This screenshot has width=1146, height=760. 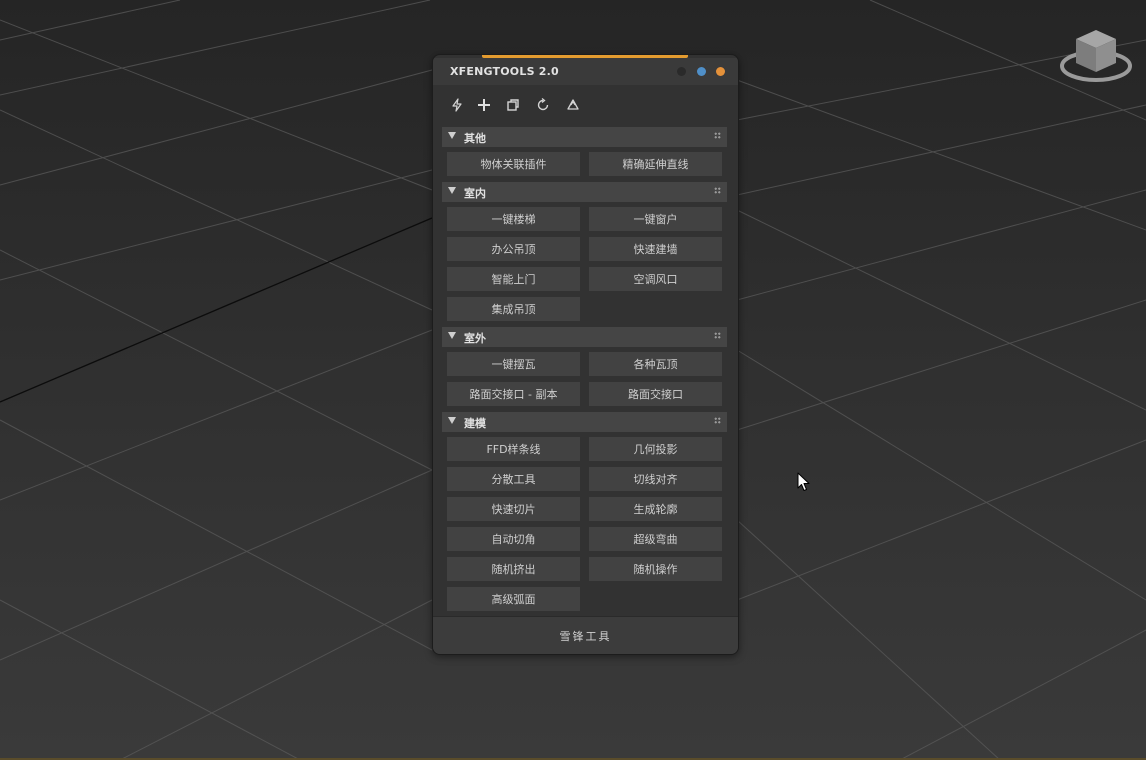 I want to click on window-dot-orange-icon, so click(x=720, y=71).